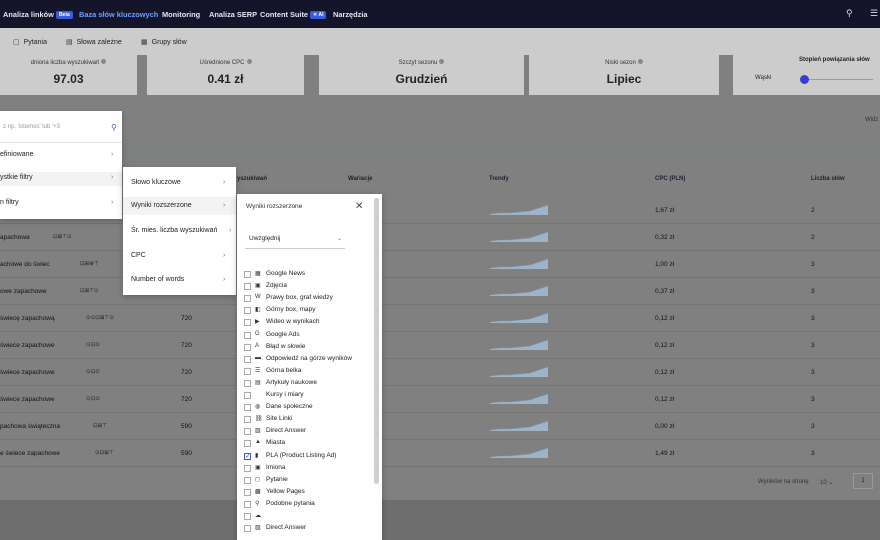 The height and width of the screenshot is (540, 880). I want to click on menu-item-my-filters: n filtry ›, so click(61, 205).